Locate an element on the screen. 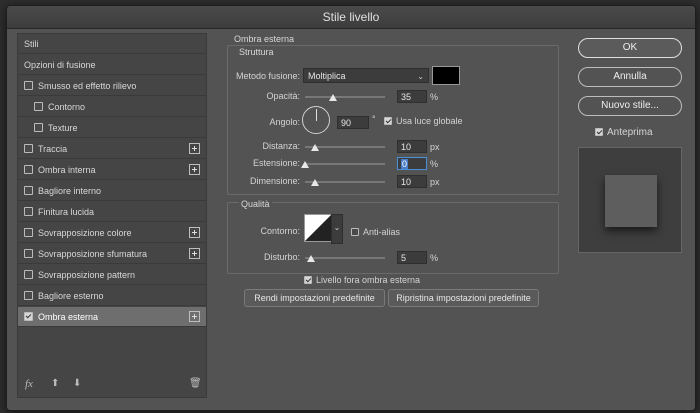  angle-input: 90 is located at coordinates (353, 122).